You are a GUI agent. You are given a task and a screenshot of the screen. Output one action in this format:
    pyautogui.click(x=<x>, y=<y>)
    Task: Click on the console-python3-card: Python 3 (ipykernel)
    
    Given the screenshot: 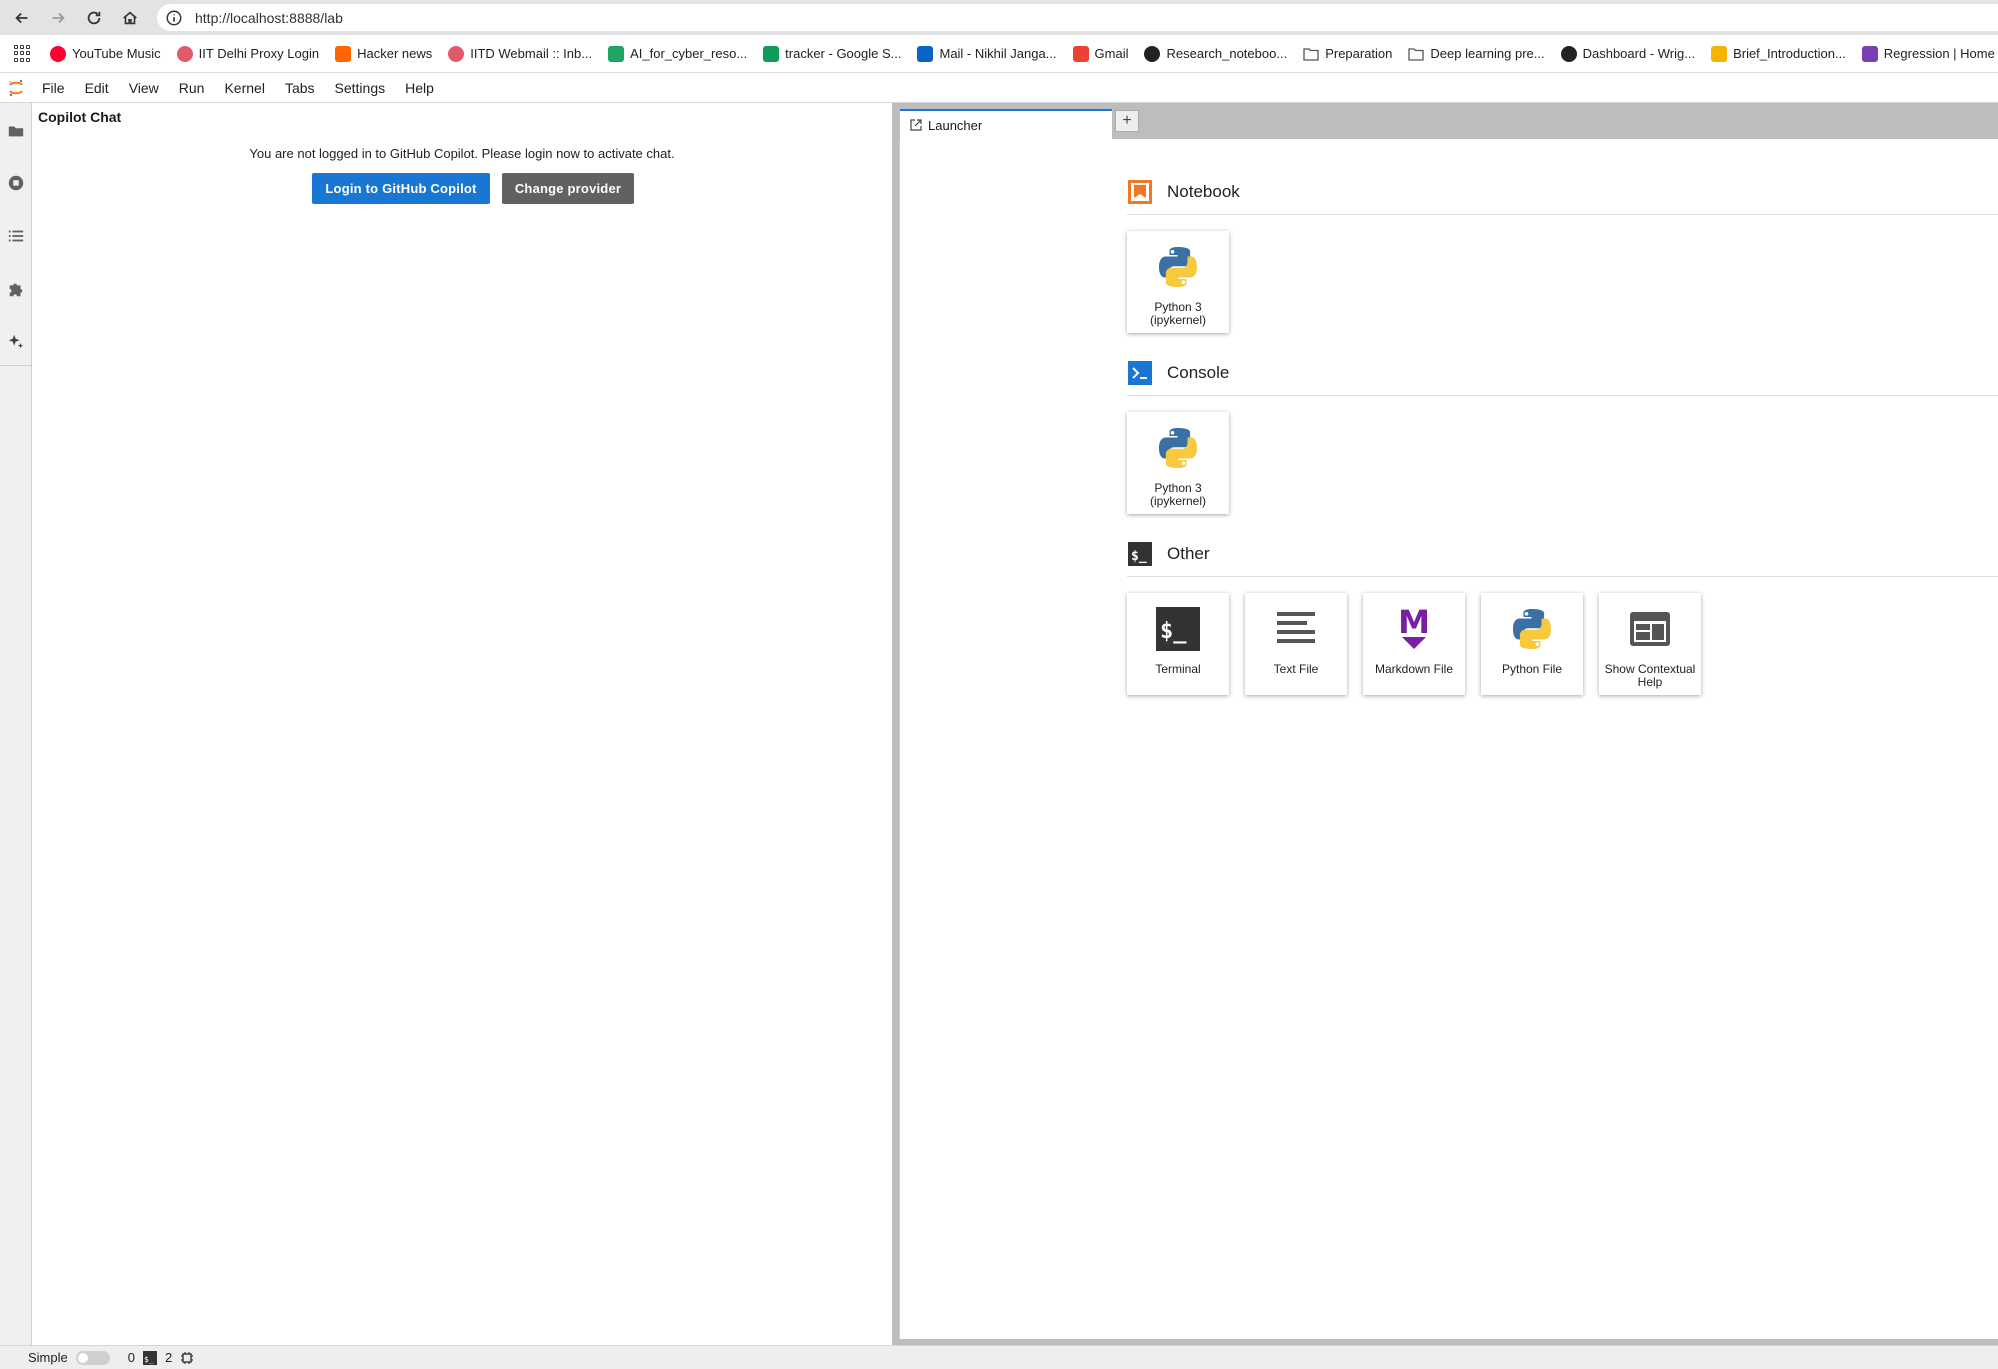 What is the action you would take?
    pyautogui.click(x=1178, y=463)
    